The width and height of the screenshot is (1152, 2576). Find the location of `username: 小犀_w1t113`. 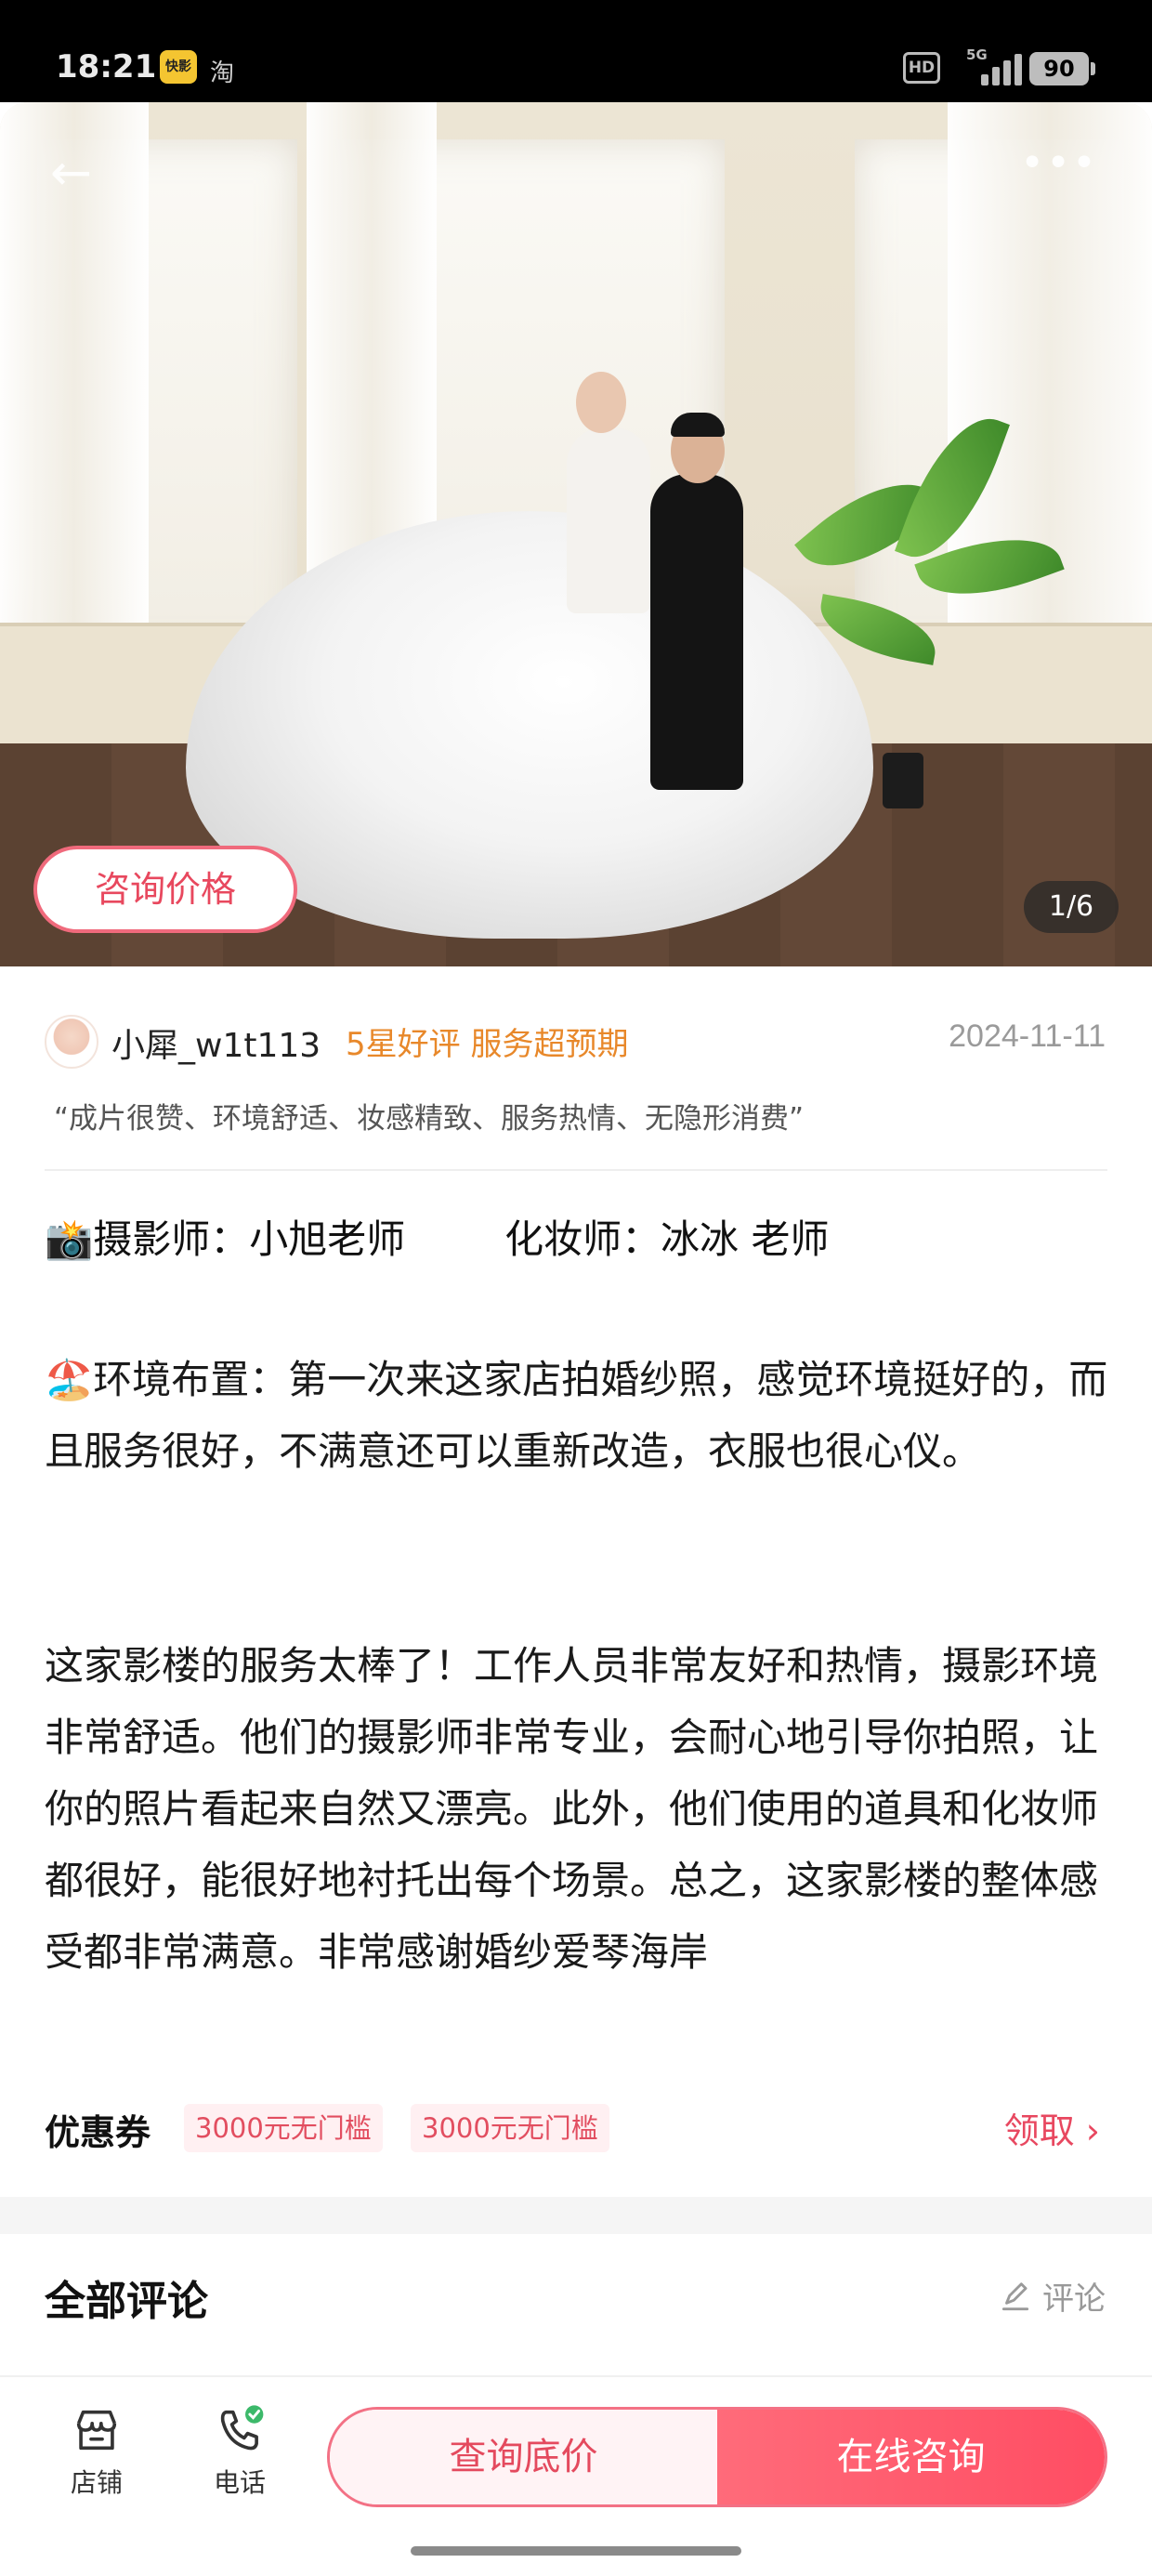

username: 小犀_w1t113 is located at coordinates (216, 1043).